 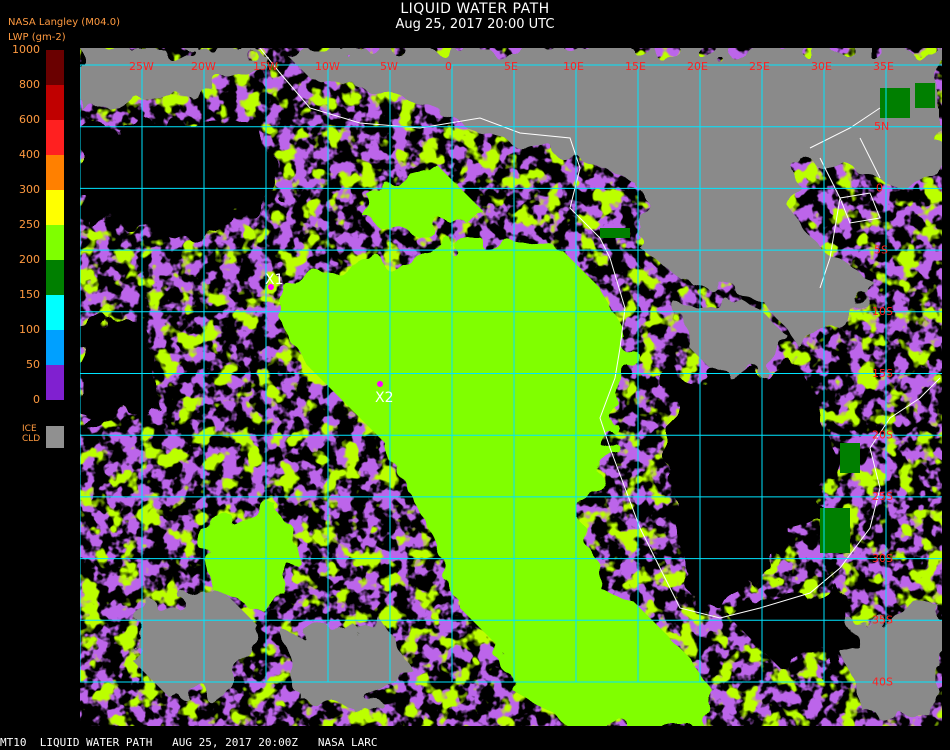 What do you see at coordinates (635, 66) in the screenshot?
I see `longitude-label: 15E` at bounding box center [635, 66].